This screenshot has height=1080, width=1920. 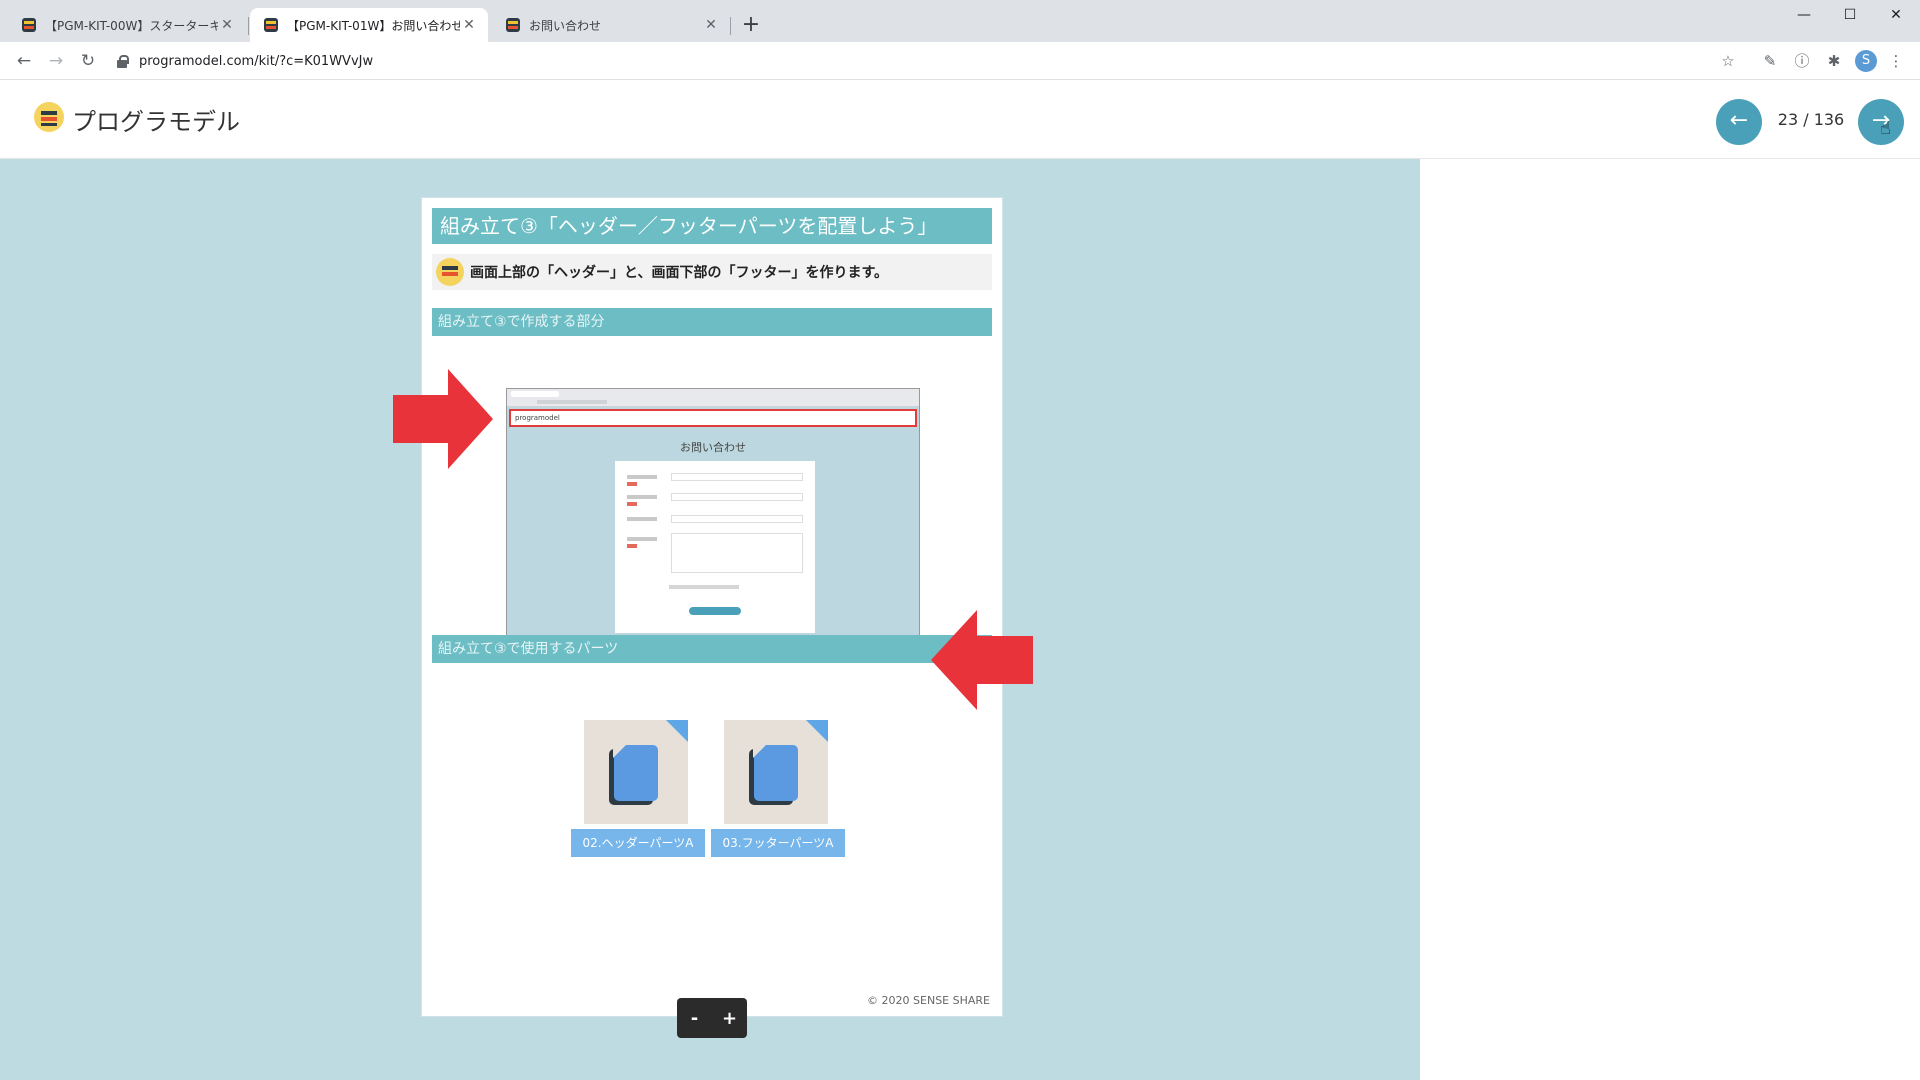 I want to click on eyedropper-icon: ✎, so click(x=1770, y=61).